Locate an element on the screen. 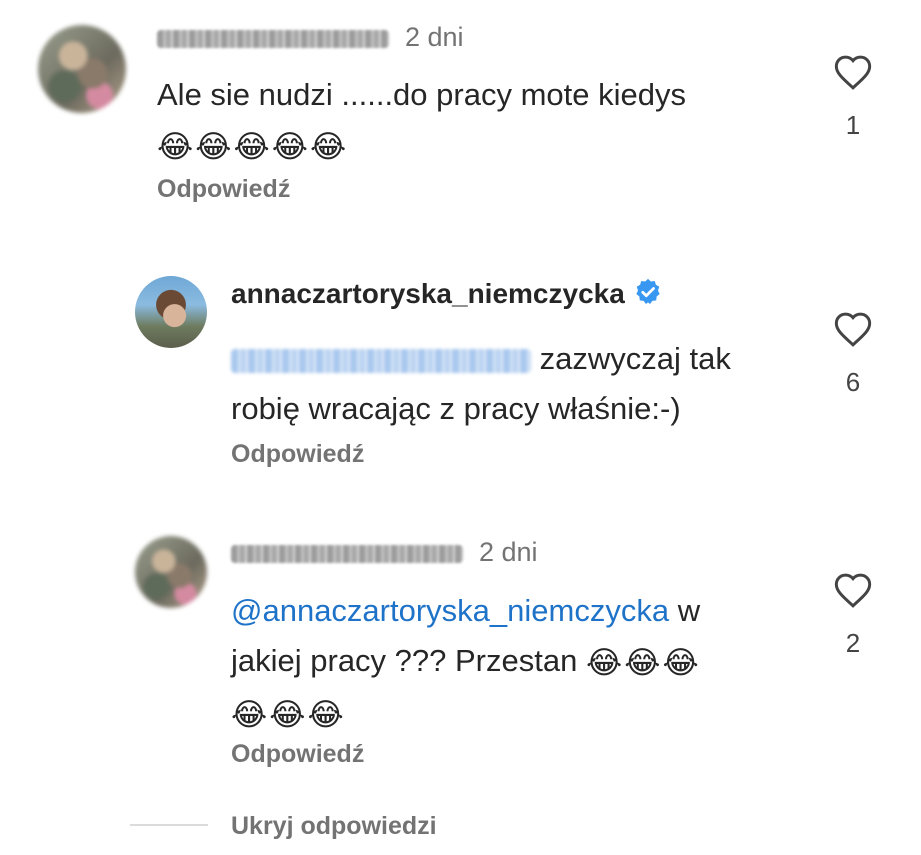 This screenshot has width=921, height=855. mention-link: @annaczartoryska_niemczycka is located at coordinates (450, 610).